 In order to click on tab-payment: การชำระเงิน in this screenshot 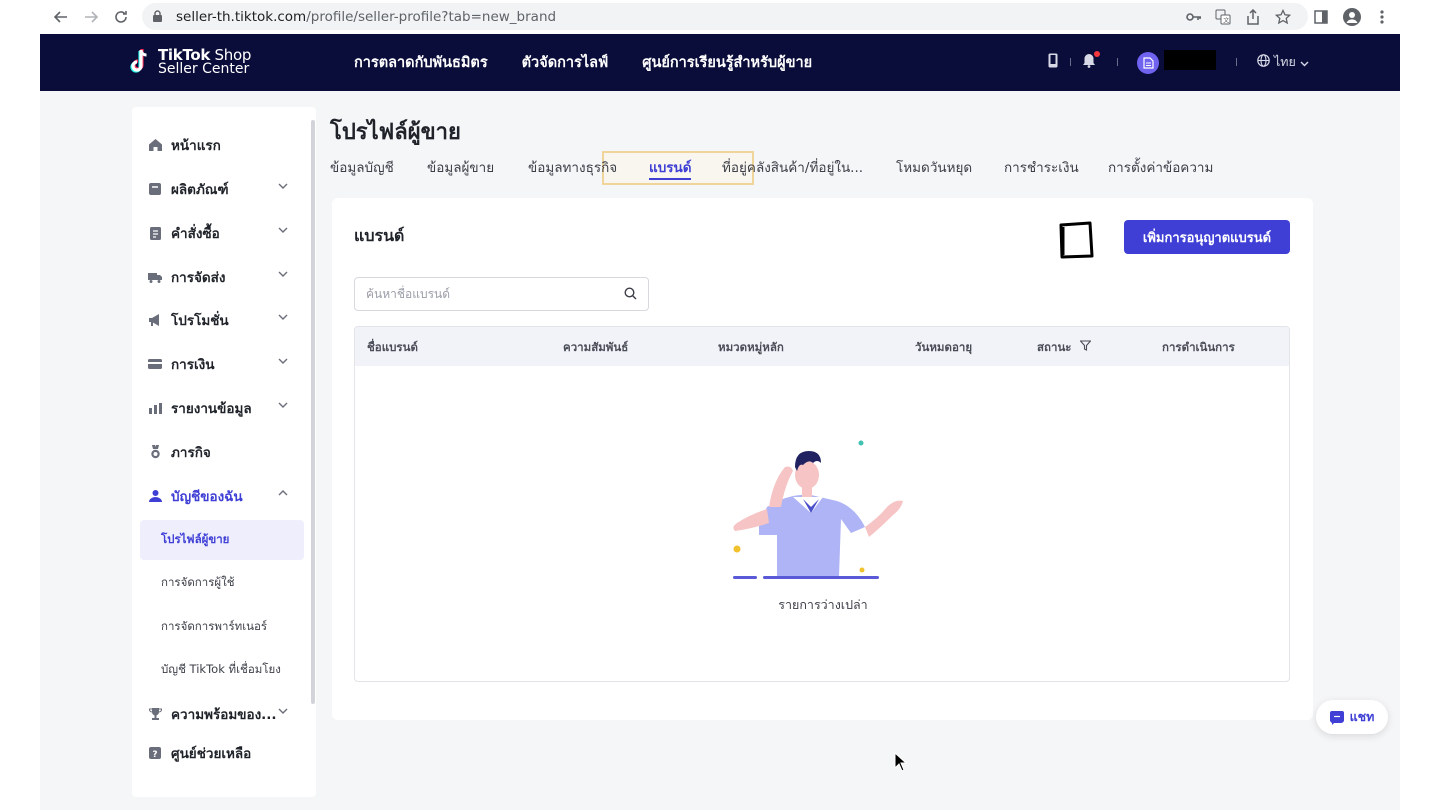, I will do `click(1041, 167)`.